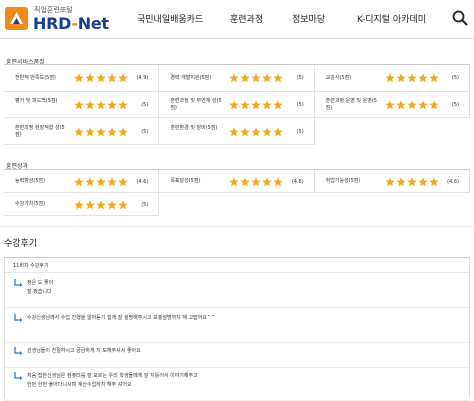 This screenshot has width=474, height=401. What do you see at coordinates (30, 204) in the screenshot?
I see `rating-label: 수강가치(5점)` at bounding box center [30, 204].